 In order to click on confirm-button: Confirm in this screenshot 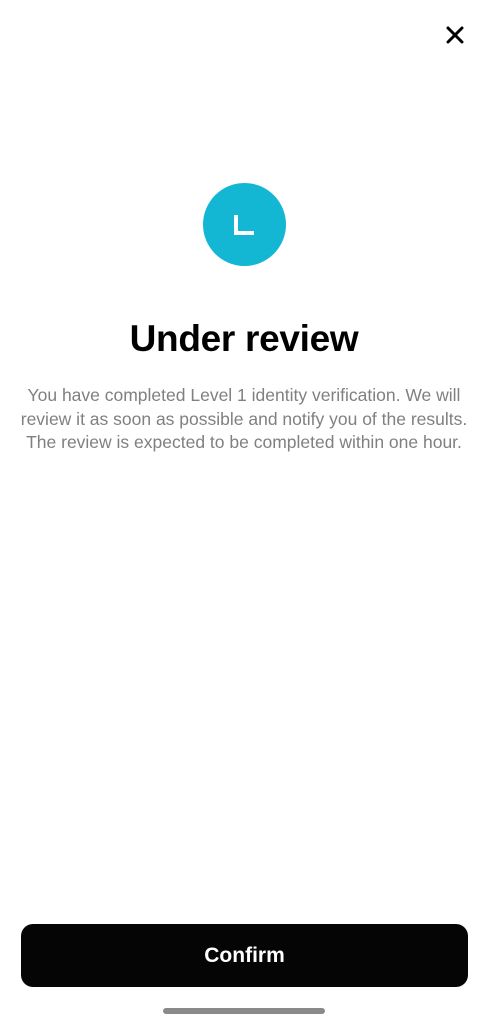, I will do `click(244, 955)`.